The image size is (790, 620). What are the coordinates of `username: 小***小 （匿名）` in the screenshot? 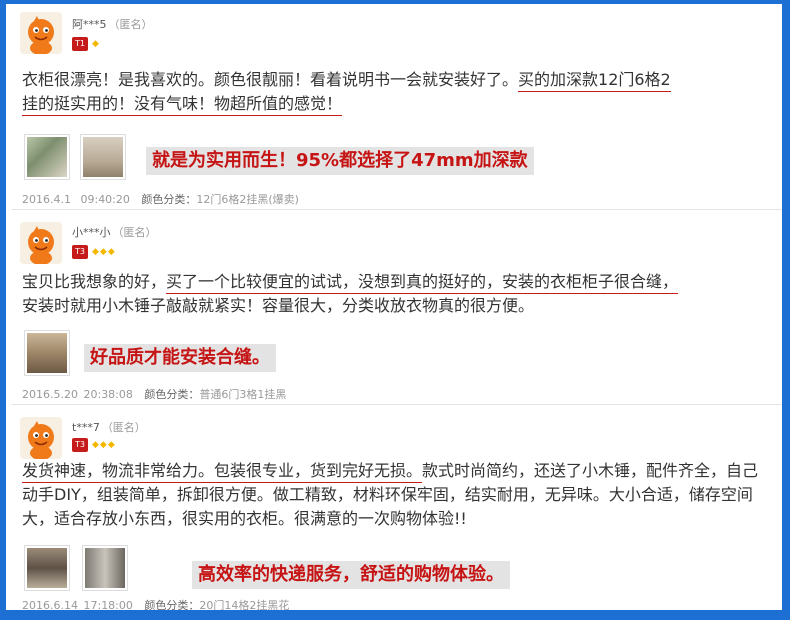 It's located at (114, 232).